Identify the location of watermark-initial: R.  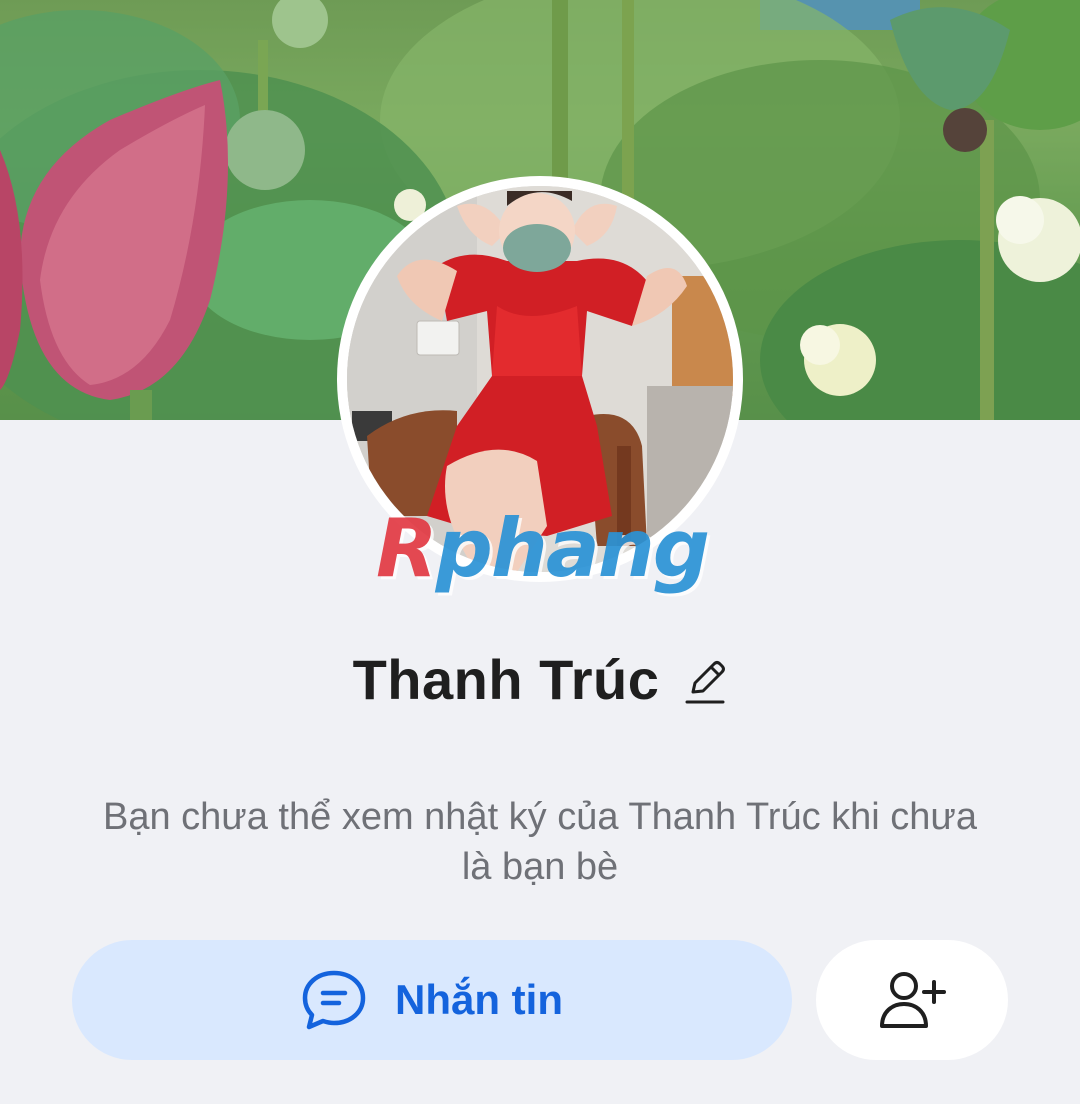
(407, 548).